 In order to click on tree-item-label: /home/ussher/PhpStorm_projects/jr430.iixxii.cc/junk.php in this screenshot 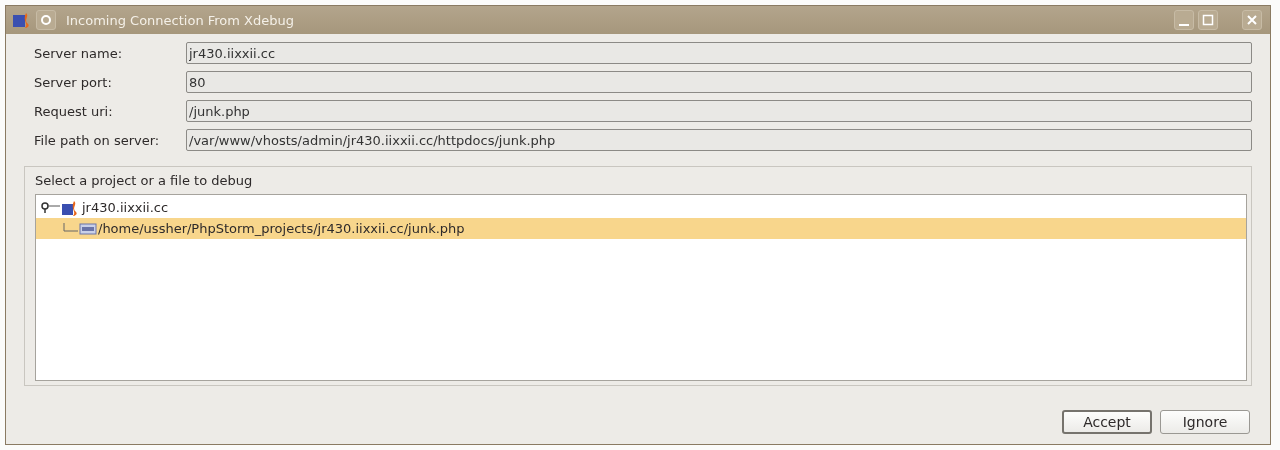, I will do `click(281, 228)`.